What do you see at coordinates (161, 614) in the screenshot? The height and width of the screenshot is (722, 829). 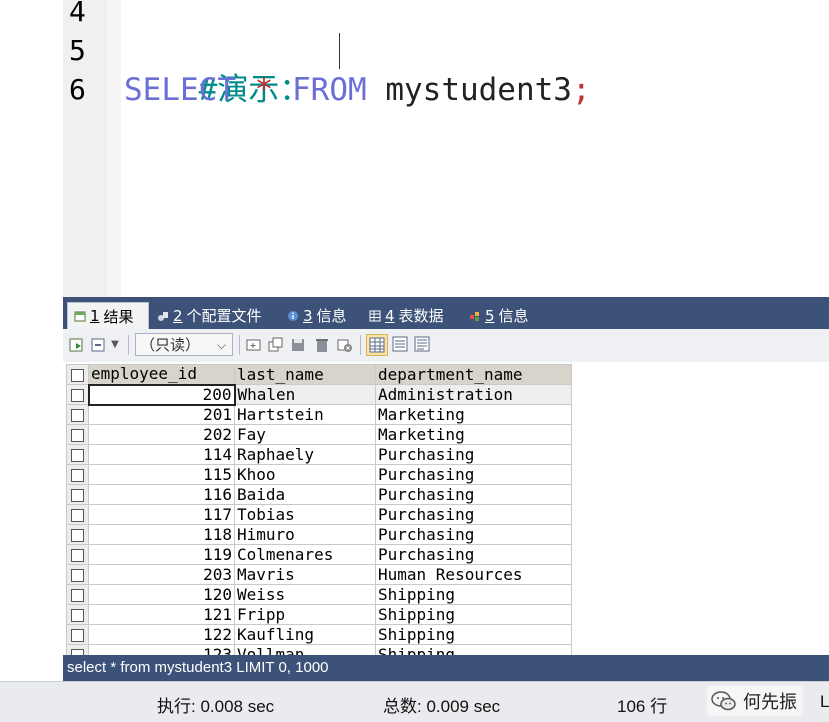 I see `cell-employee-id: 121` at bounding box center [161, 614].